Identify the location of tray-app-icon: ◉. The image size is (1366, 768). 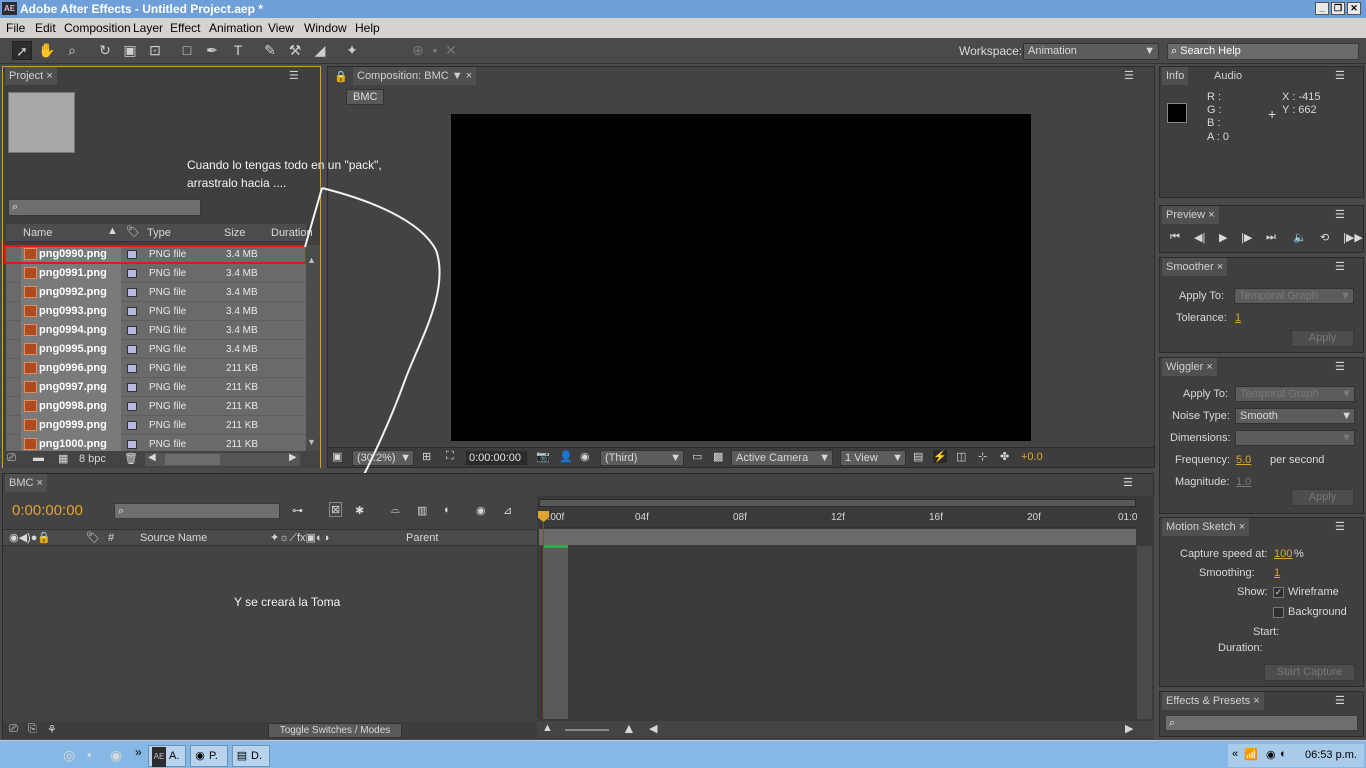
(1271, 754).